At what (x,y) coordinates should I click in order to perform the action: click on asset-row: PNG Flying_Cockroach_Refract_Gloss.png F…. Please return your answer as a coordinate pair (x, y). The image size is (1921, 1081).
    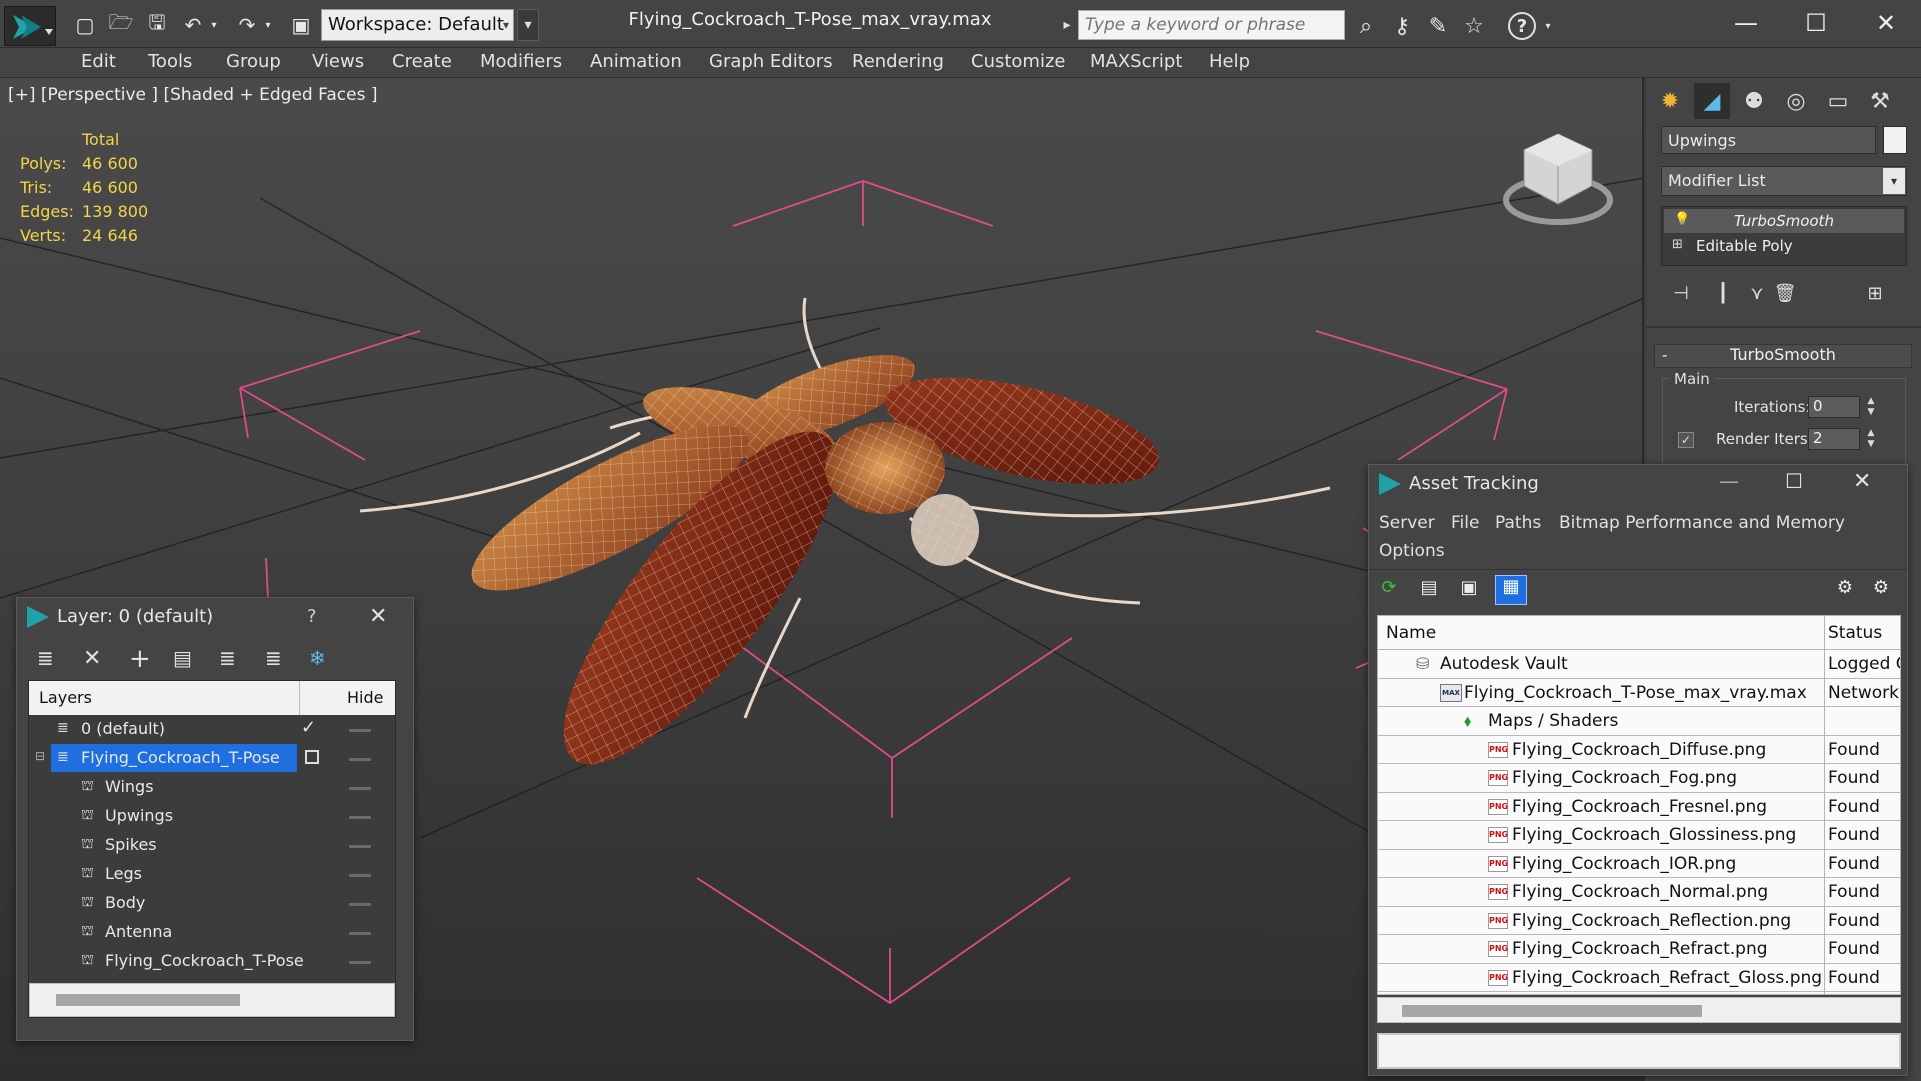
    Looking at the image, I should click on (1639, 978).